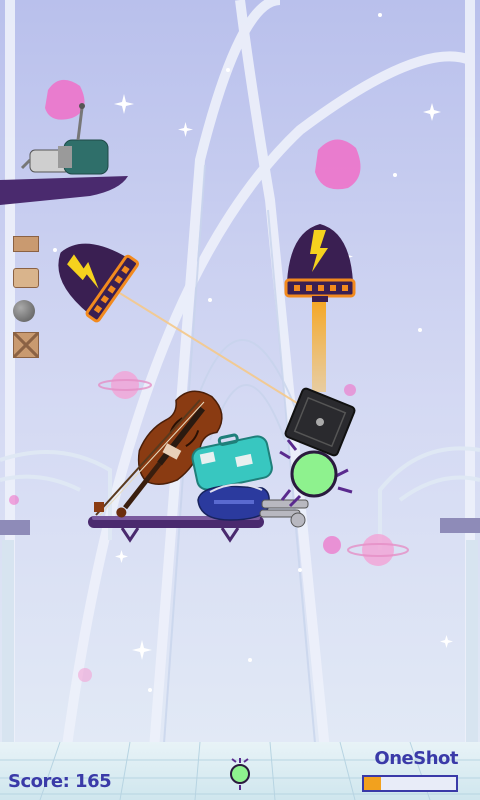 The image size is (480, 800). What do you see at coordinates (27, 298) in the screenshot?
I see `inventory-panel` at bounding box center [27, 298].